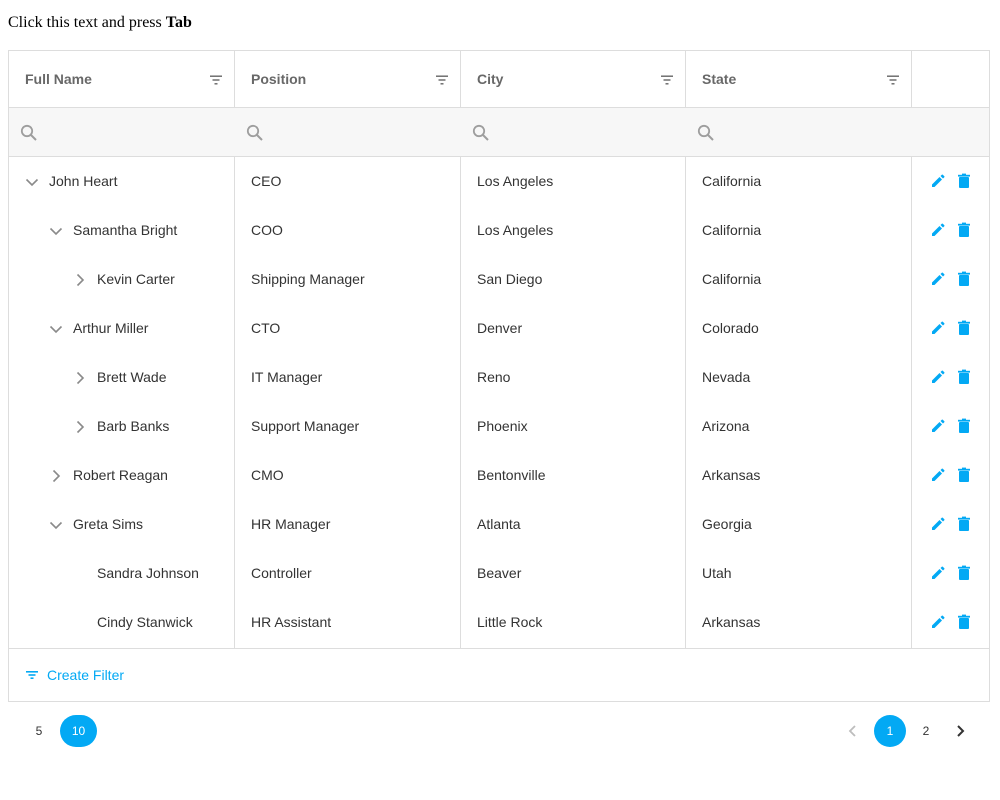  Describe the element at coordinates (121, 132) in the screenshot. I see `filter-input-full-name` at that location.